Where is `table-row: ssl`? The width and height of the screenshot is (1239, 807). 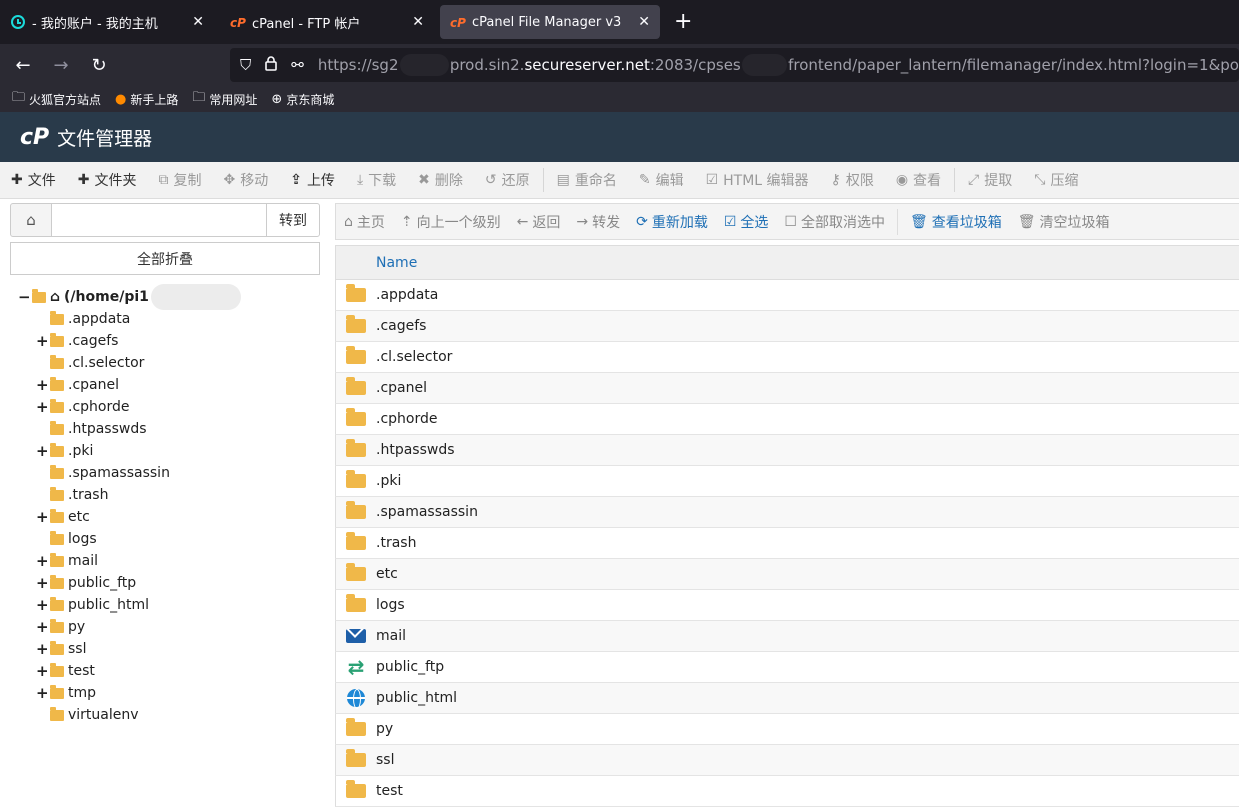 table-row: ssl is located at coordinates (787, 760).